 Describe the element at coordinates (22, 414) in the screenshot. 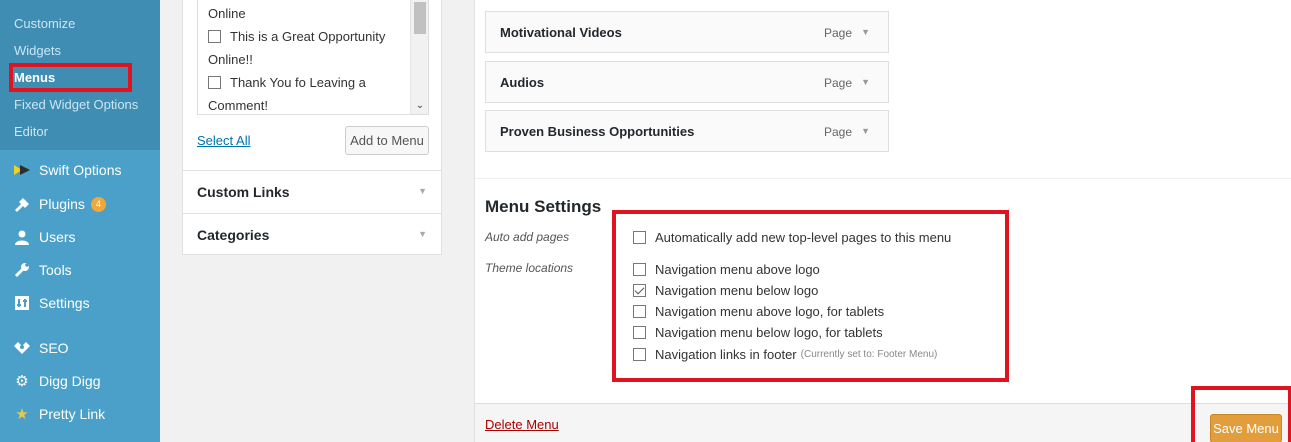

I see `star-icon: ★` at that location.